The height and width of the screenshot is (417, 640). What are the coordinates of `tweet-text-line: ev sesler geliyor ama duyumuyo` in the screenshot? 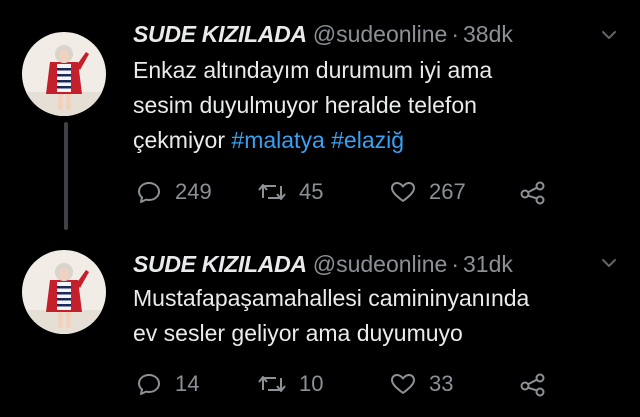 It's located at (298, 333).